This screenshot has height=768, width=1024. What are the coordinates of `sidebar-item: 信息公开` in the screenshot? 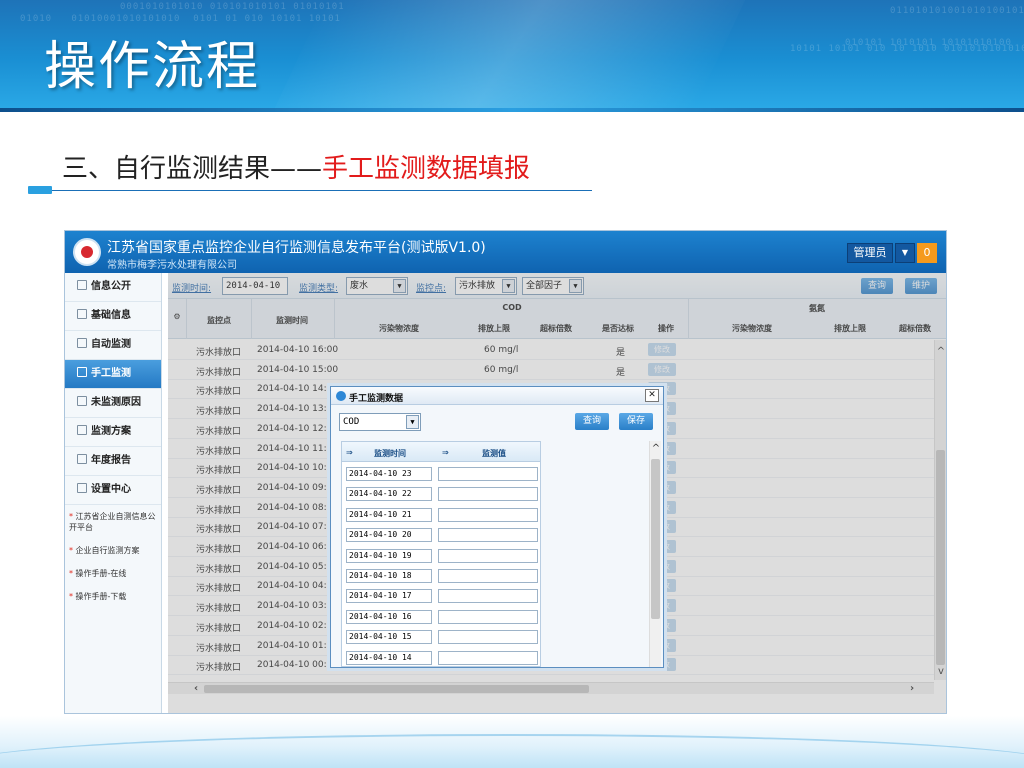 It's located at (113, 287).